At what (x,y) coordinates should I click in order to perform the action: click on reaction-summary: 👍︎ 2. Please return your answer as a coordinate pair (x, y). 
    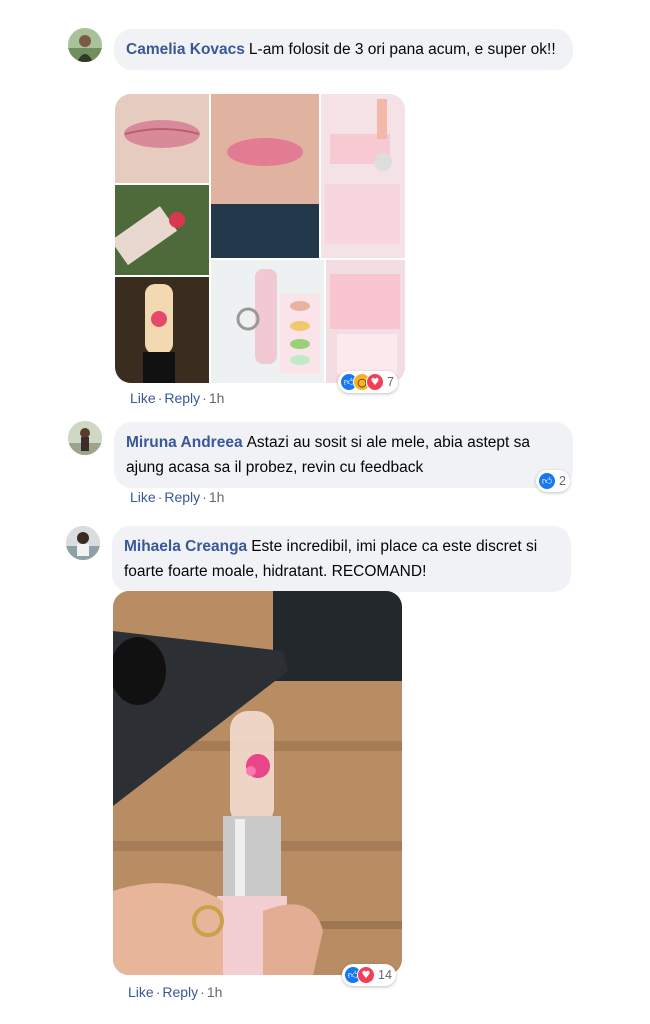
    Looking at the image, I should click on (553, 481).